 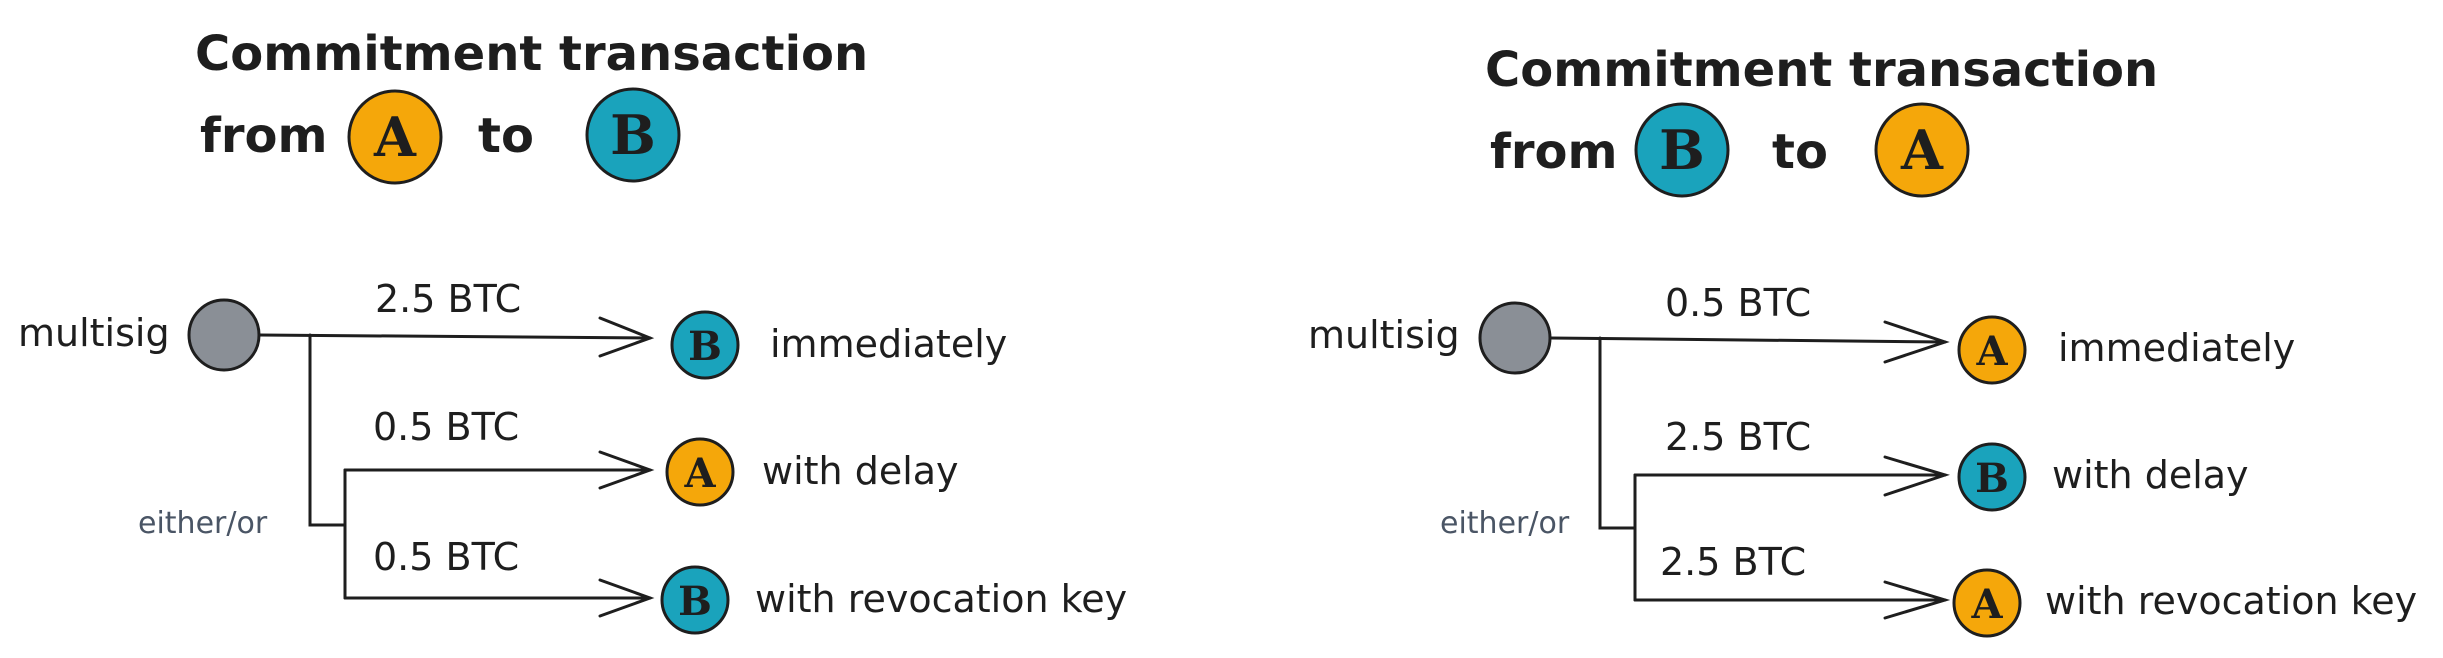 What do you see at coordinates (888, 344) in the screenshot?
I see `left-output-1-description: immediately` at bounding box center [888, 344].